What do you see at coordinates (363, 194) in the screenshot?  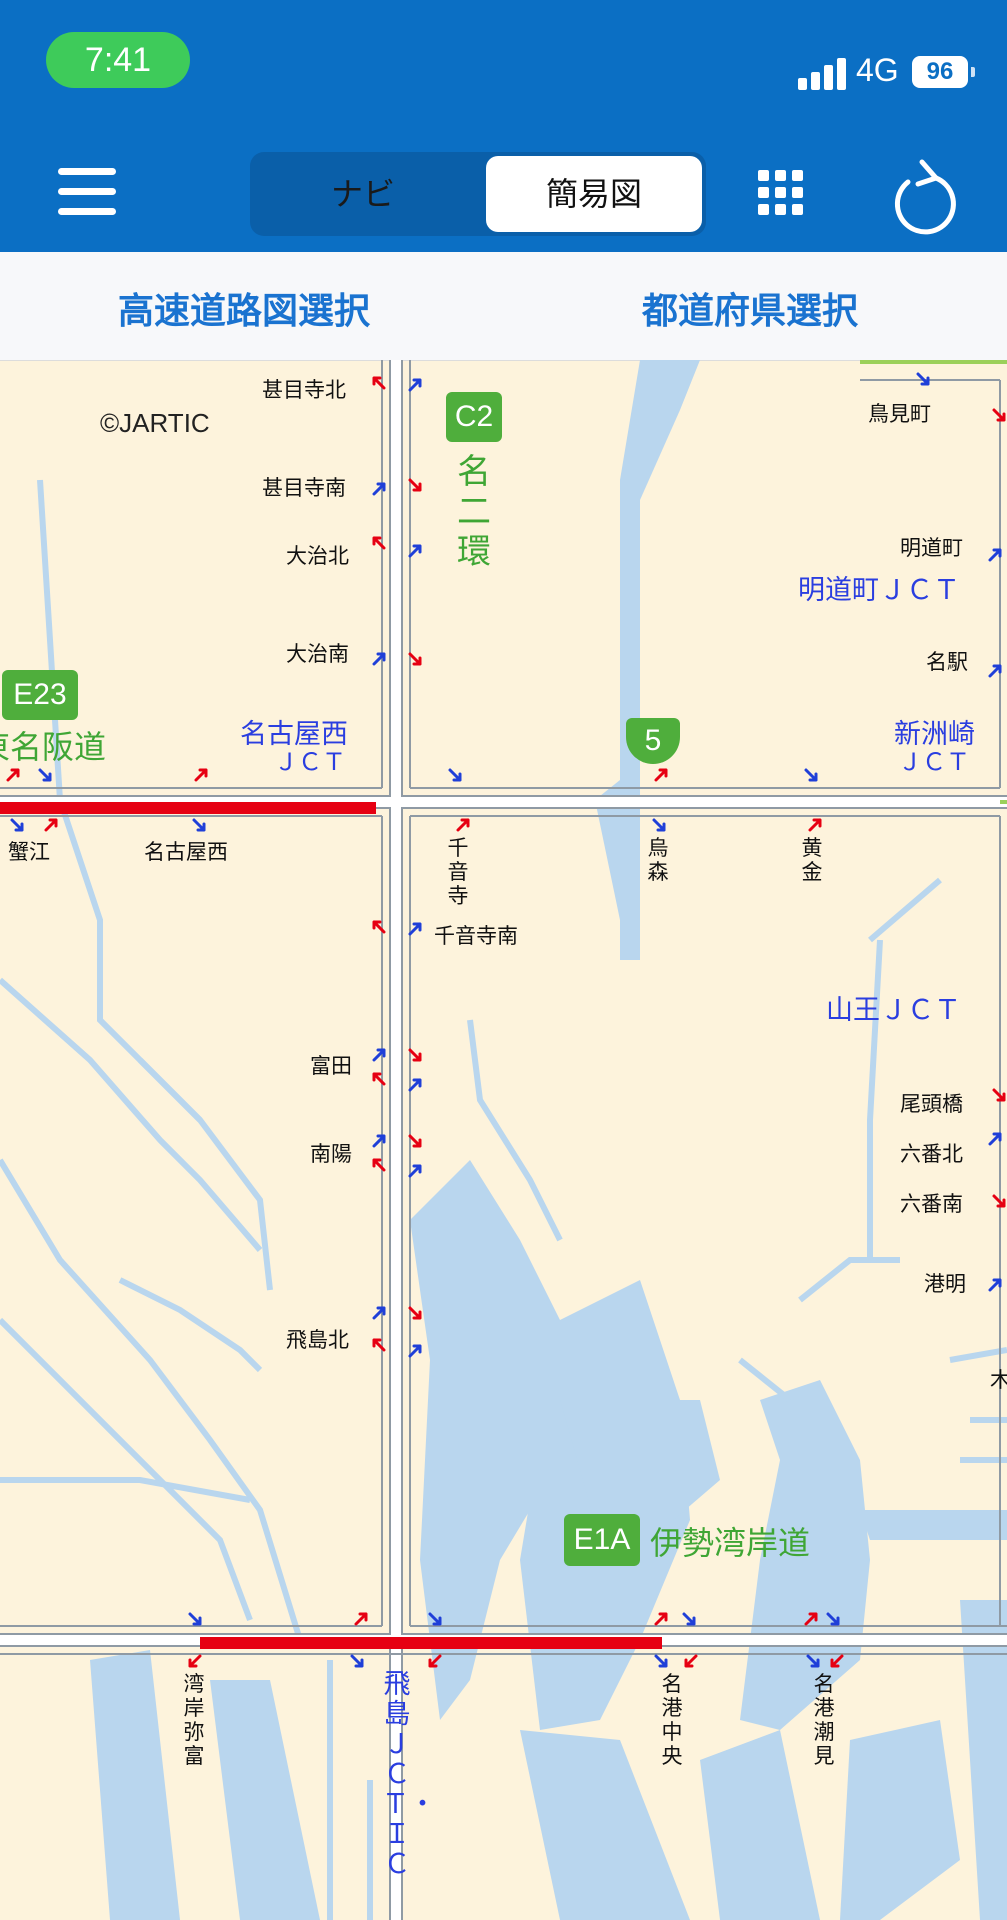 I see `tab-navi: ナビ` at bounding box center [363, 194].